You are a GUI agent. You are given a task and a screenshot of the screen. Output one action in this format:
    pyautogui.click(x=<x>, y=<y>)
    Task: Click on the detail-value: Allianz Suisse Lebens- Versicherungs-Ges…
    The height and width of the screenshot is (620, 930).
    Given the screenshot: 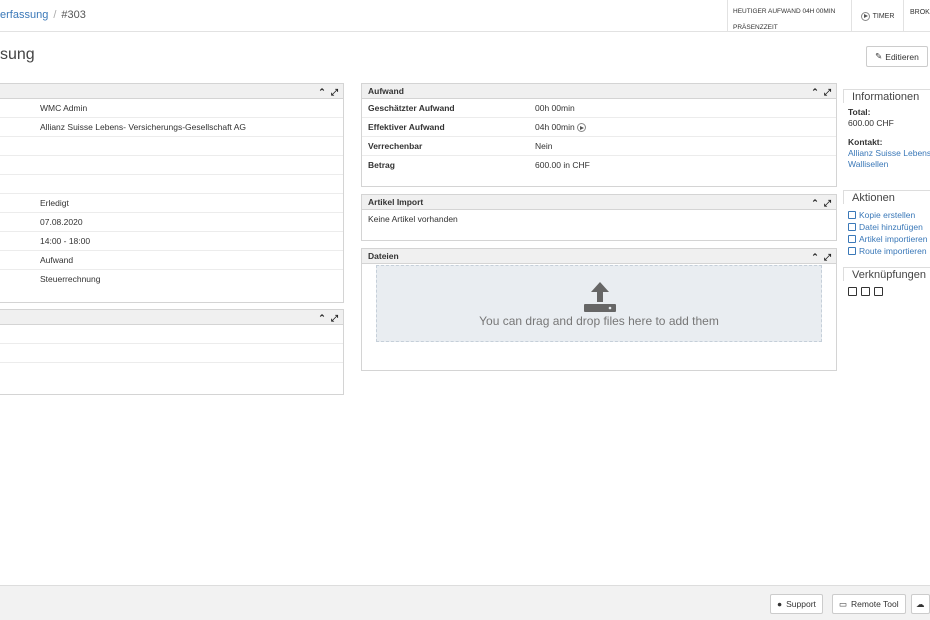 What is the action you would take?
    pyautogui.click(x=143, y=127)
    